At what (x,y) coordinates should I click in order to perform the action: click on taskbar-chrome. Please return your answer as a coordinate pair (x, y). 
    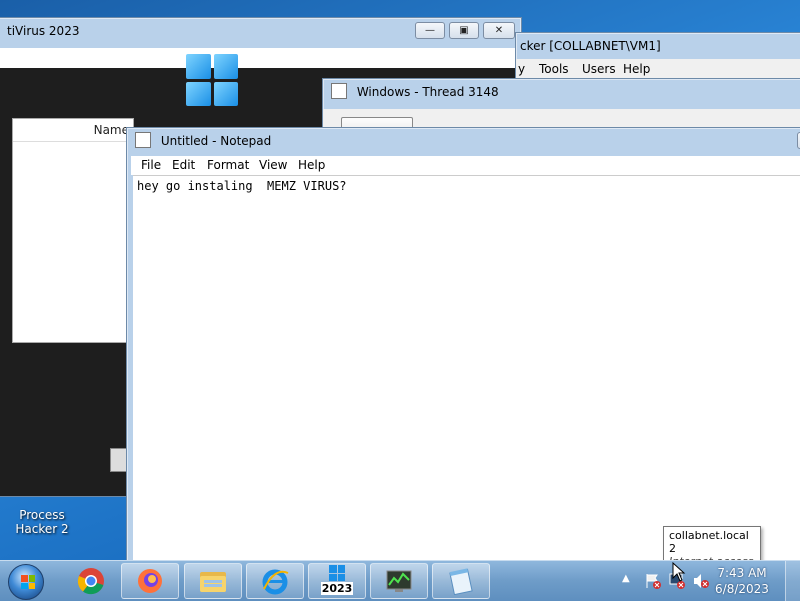
    Looking at the image, I should click on (91, 581).